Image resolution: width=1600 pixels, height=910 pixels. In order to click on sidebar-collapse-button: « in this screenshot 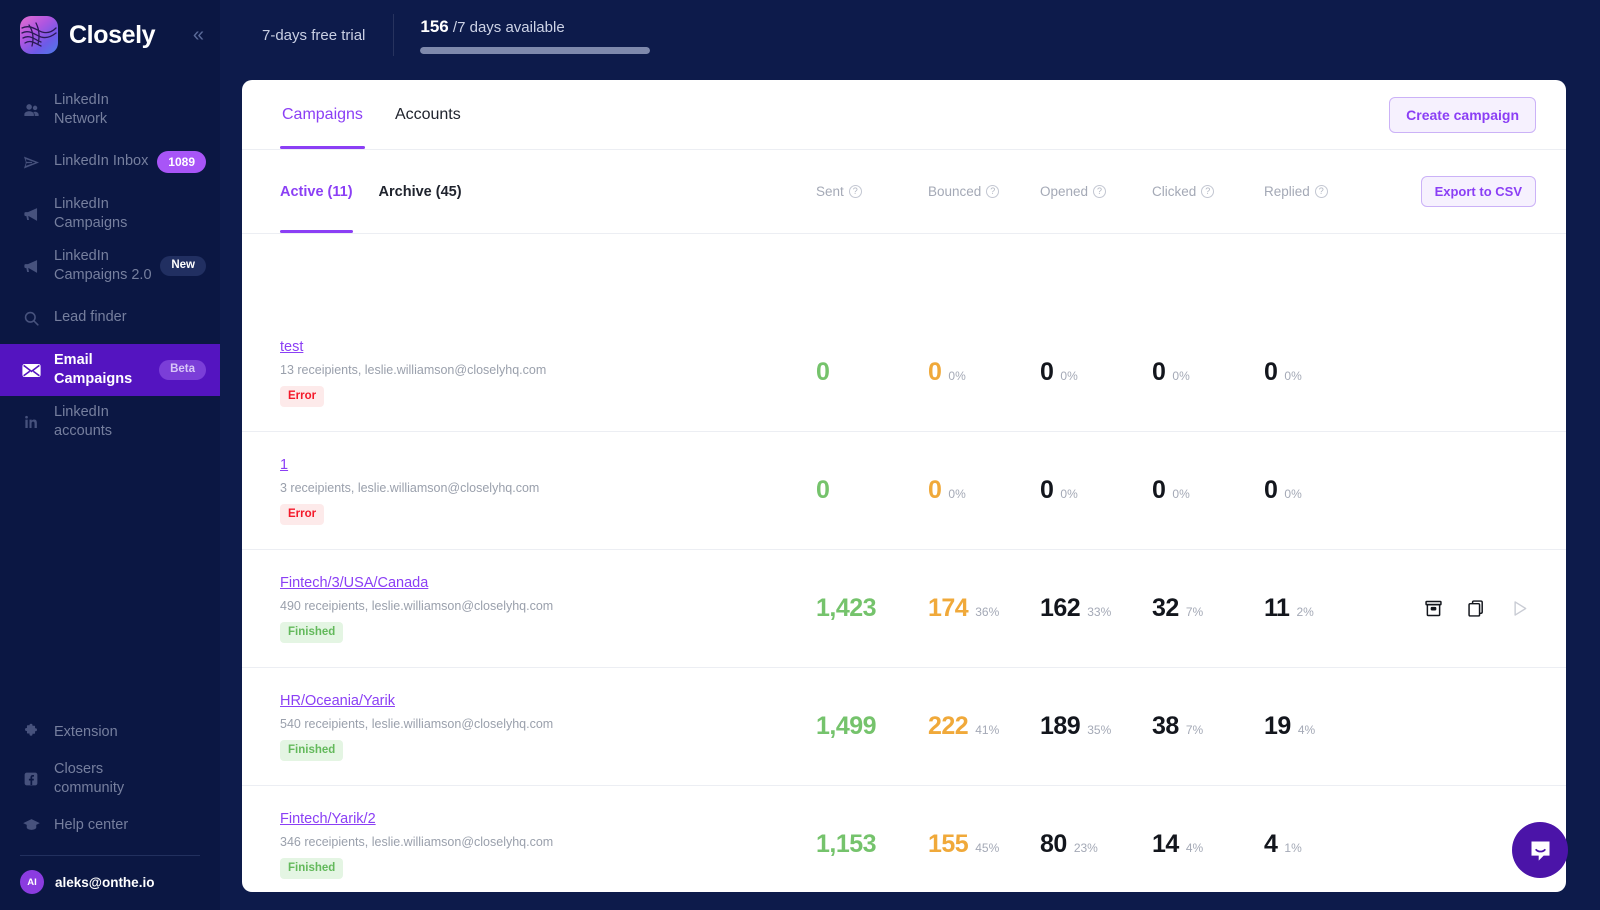, I will do `click(198, 35)`.